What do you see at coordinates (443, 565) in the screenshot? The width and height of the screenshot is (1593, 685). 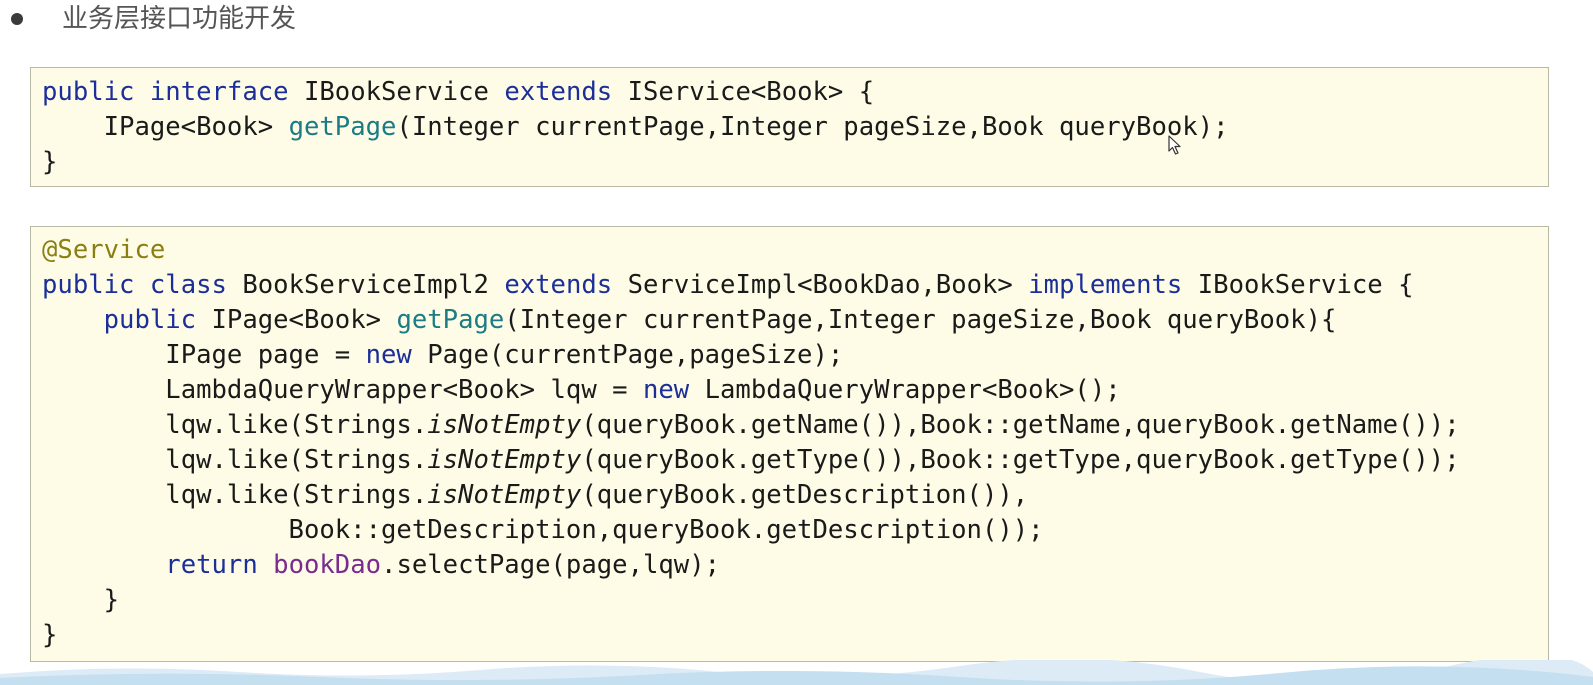 I see `return-line: return bookDao.selectPage(page,lqw);` at bounding box center [443, 565].